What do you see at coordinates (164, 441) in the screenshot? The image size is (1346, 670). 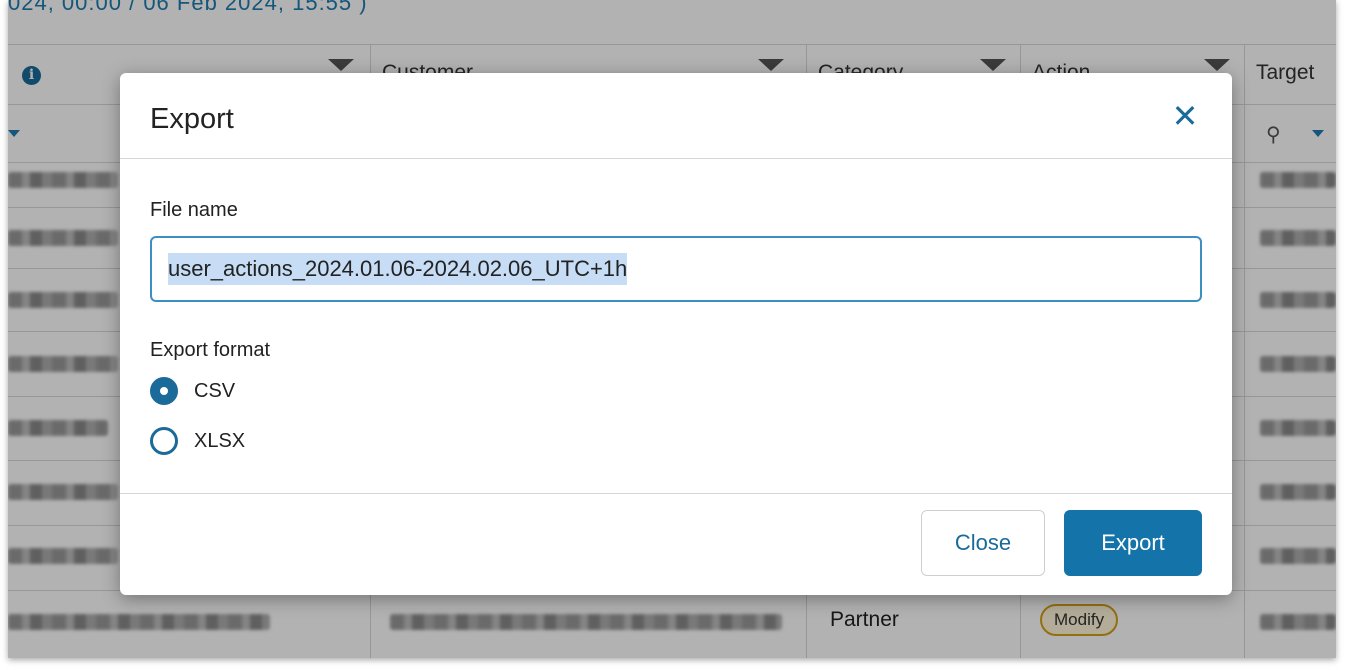 I see `radio-unchecked-icon` at bounding box center [164, 441].